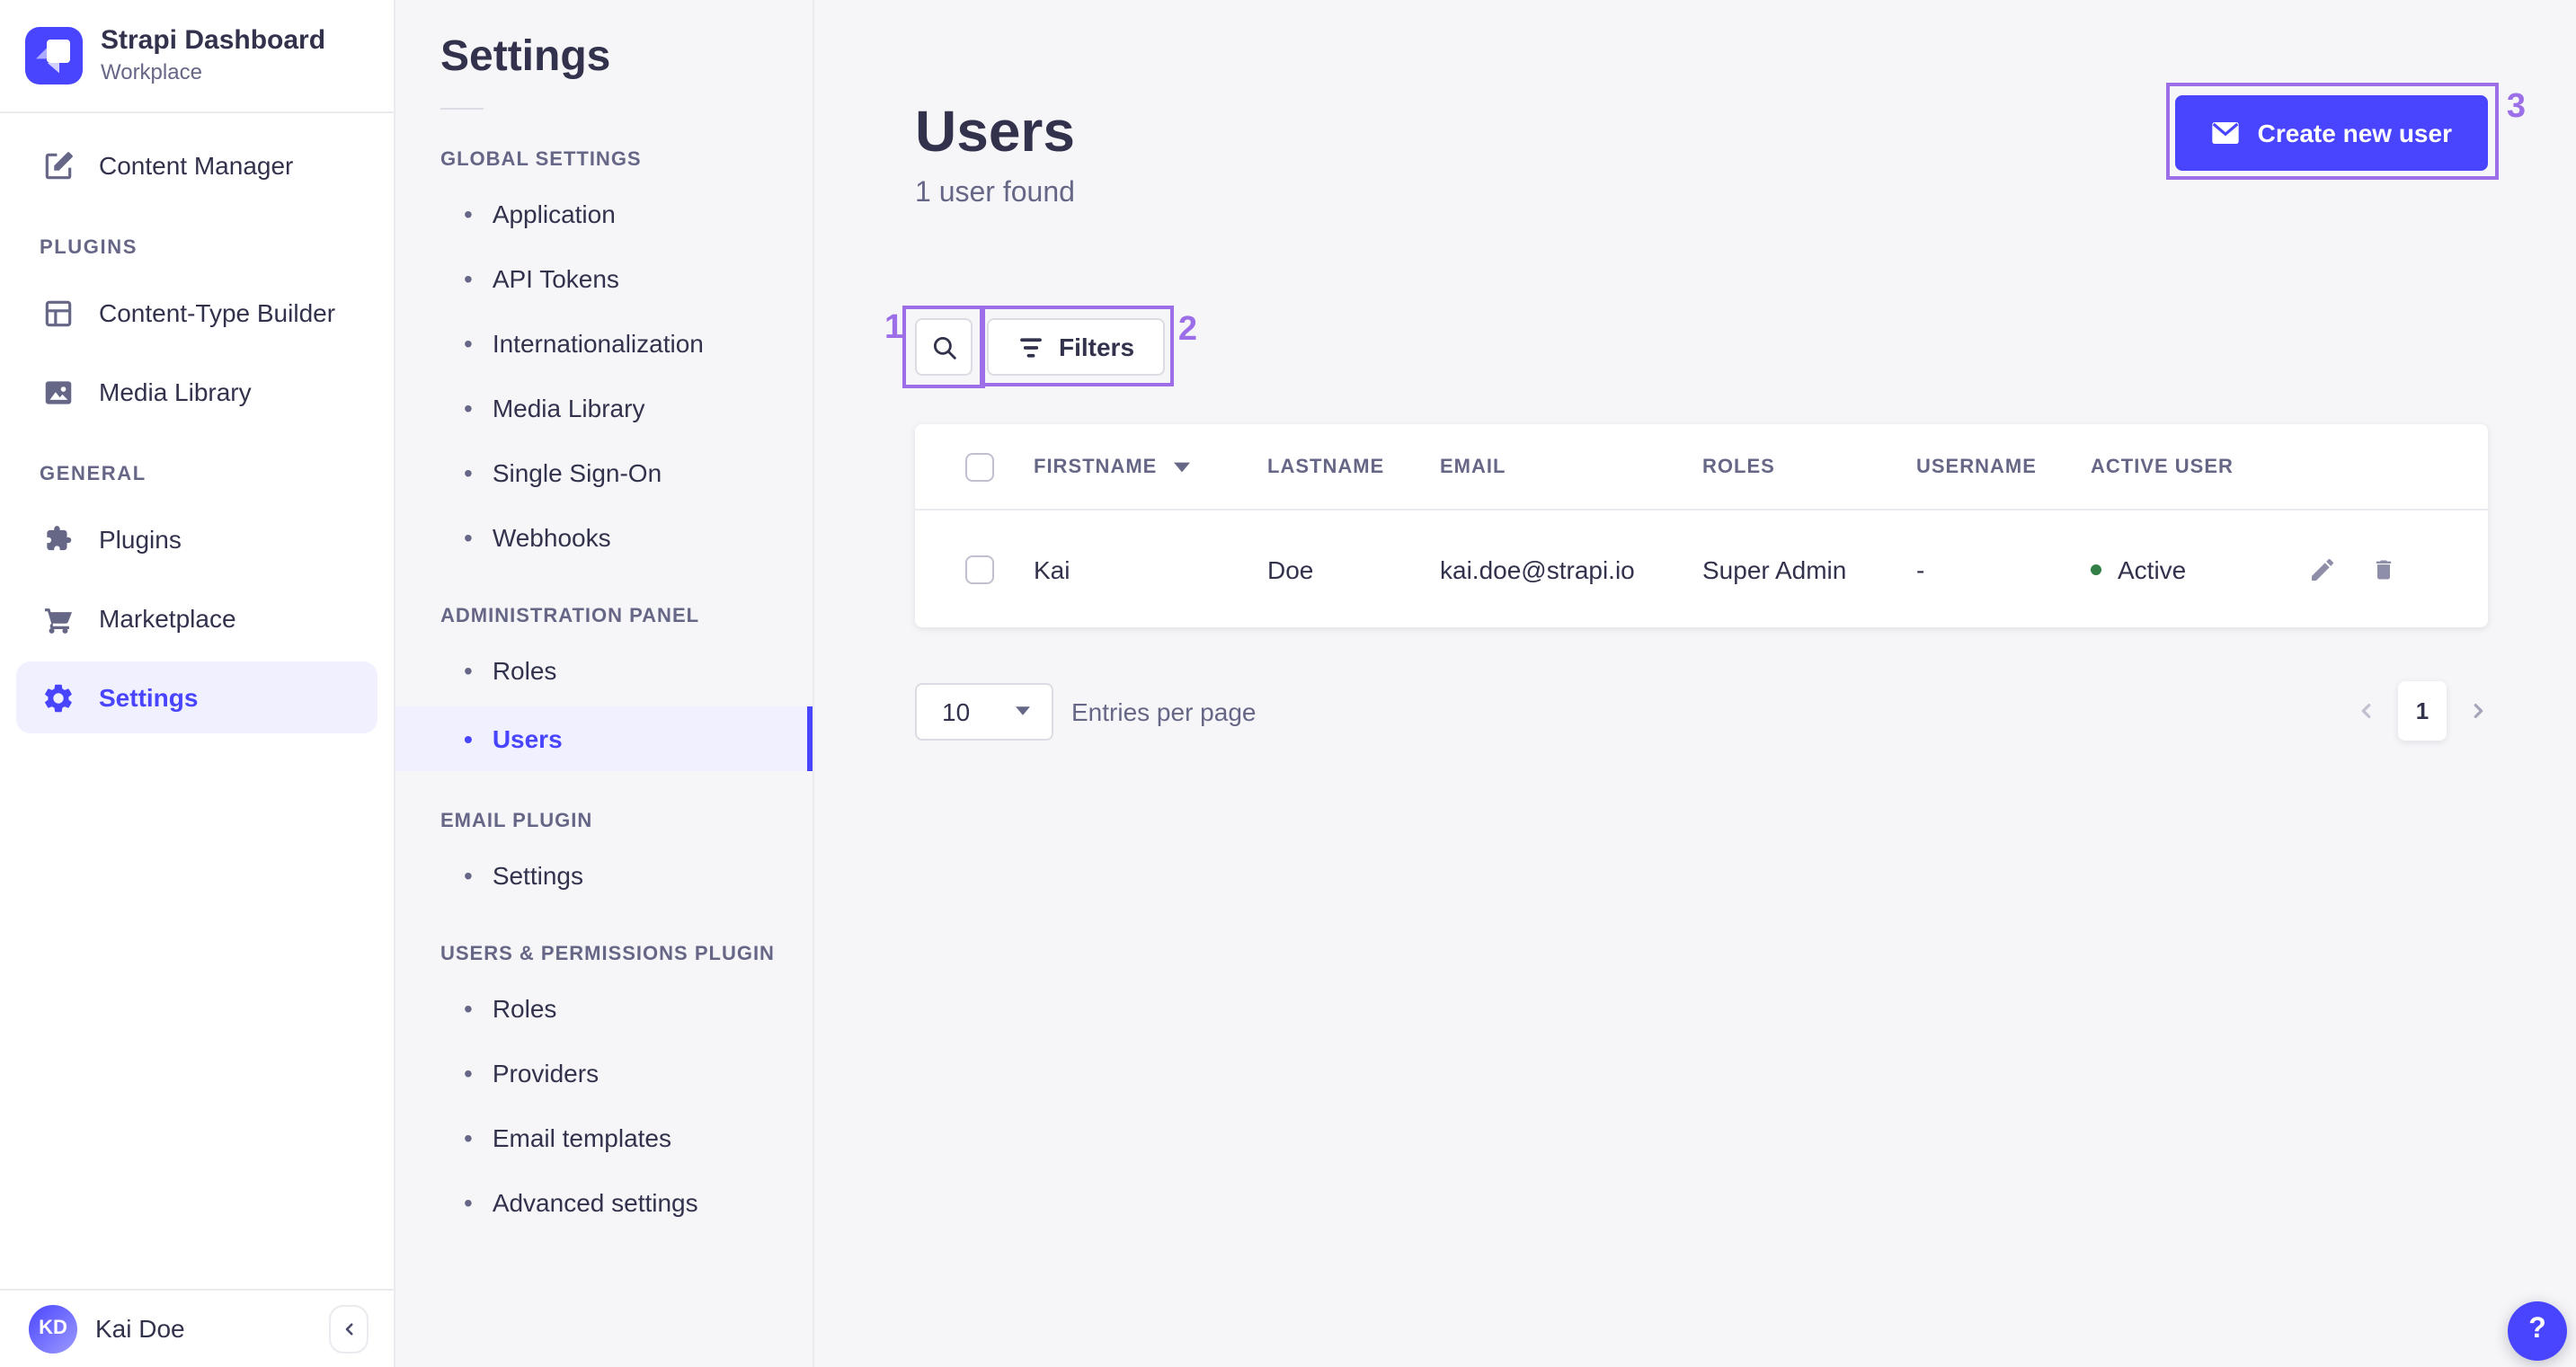 The height and width of the screenshot is (1367, 2576). Describe the element at coordinates (58, 619) in the screenshot. I see `shopping-cart-icon` at that location.